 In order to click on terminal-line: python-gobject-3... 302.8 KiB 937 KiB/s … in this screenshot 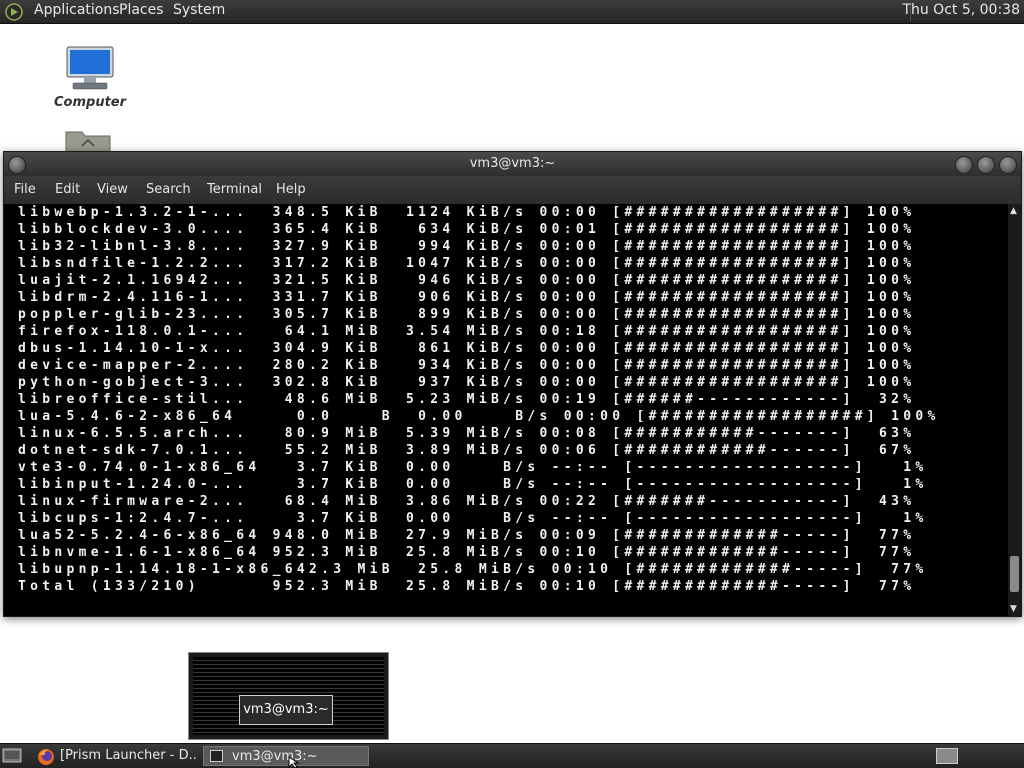, I will do `click(467, 382)`.